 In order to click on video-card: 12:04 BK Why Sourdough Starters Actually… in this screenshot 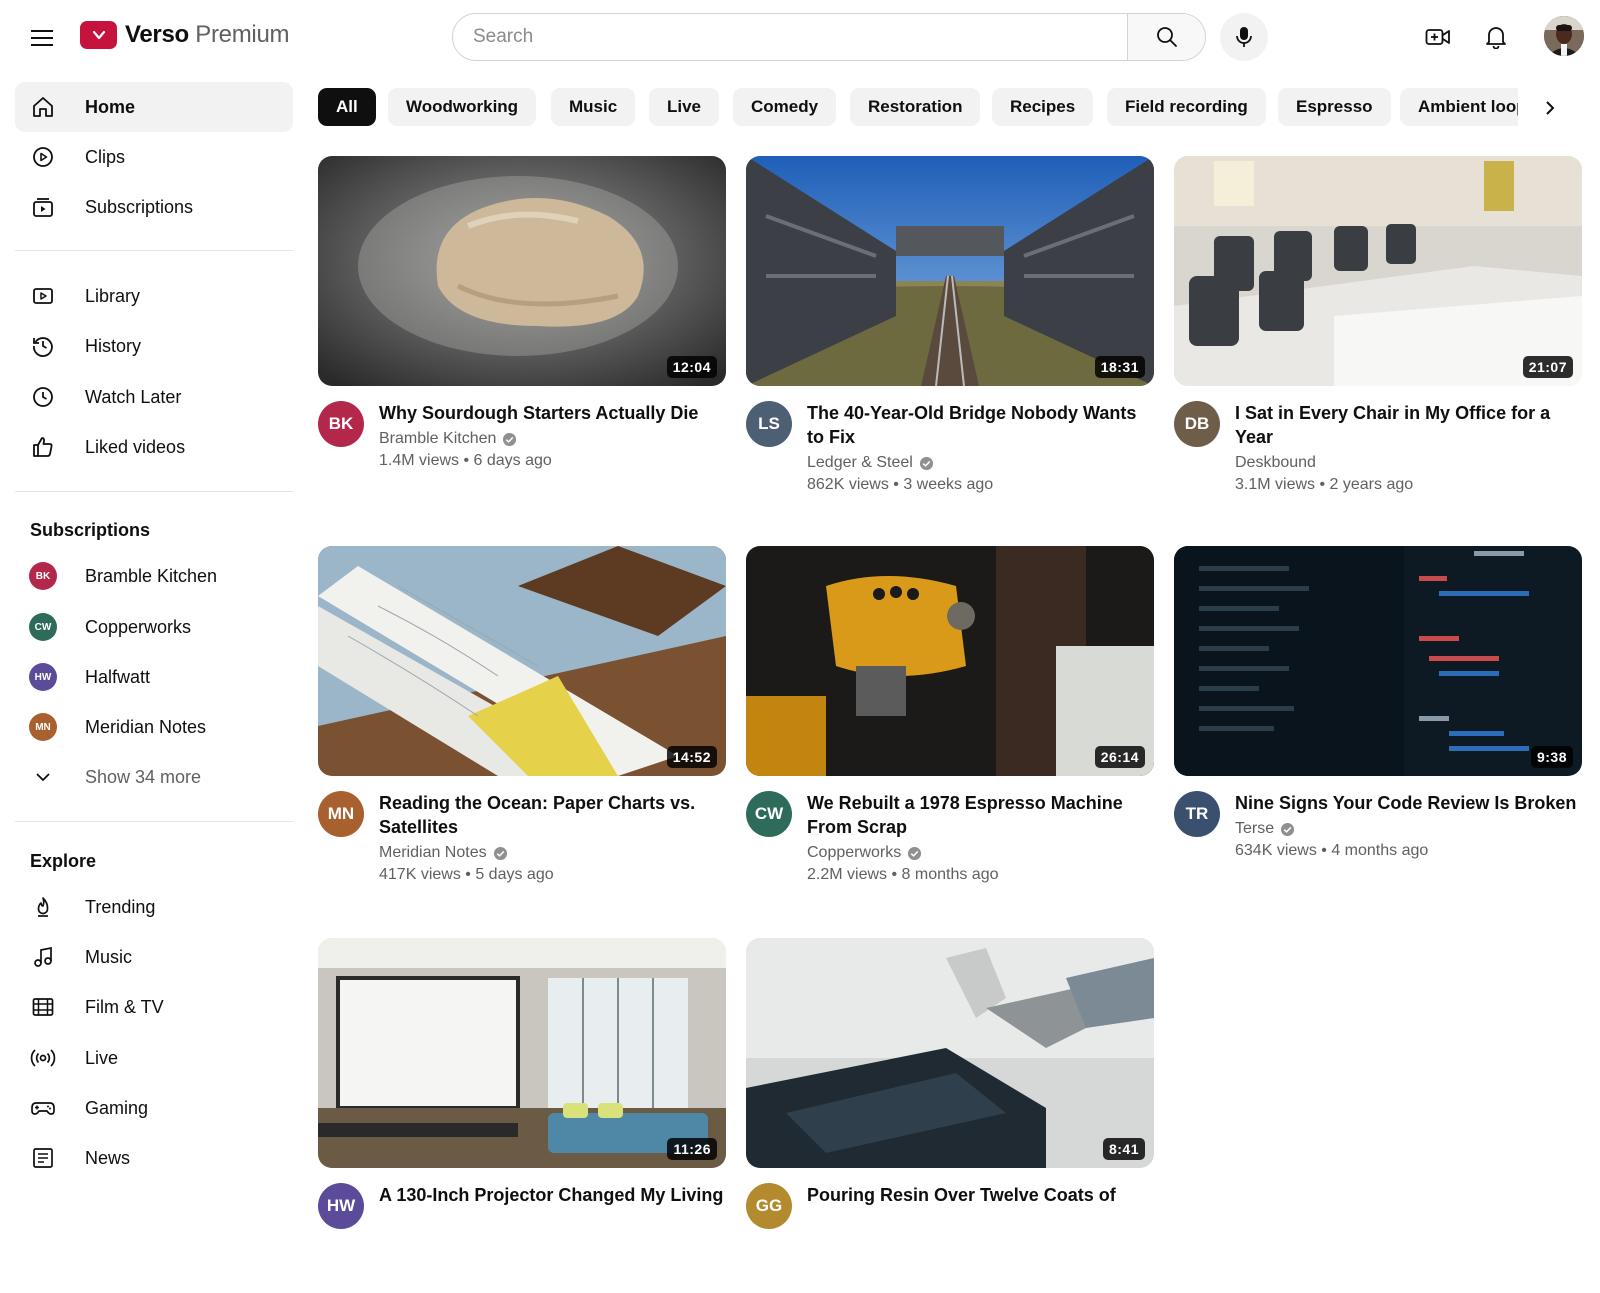, I will do `click(522, 333)`.